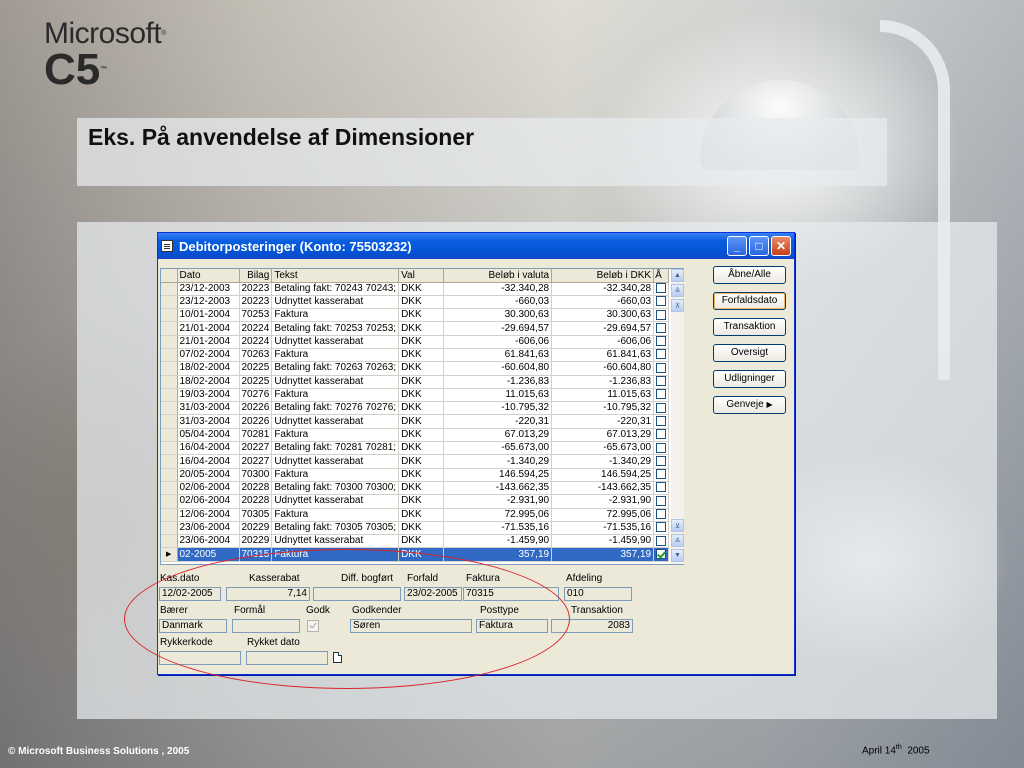 The height and width of the screenshot is (768, 1024). Describe the element at coordinates (749, 405) in the screenshot. I see `genveje-button: Genveje ▶` at that location.